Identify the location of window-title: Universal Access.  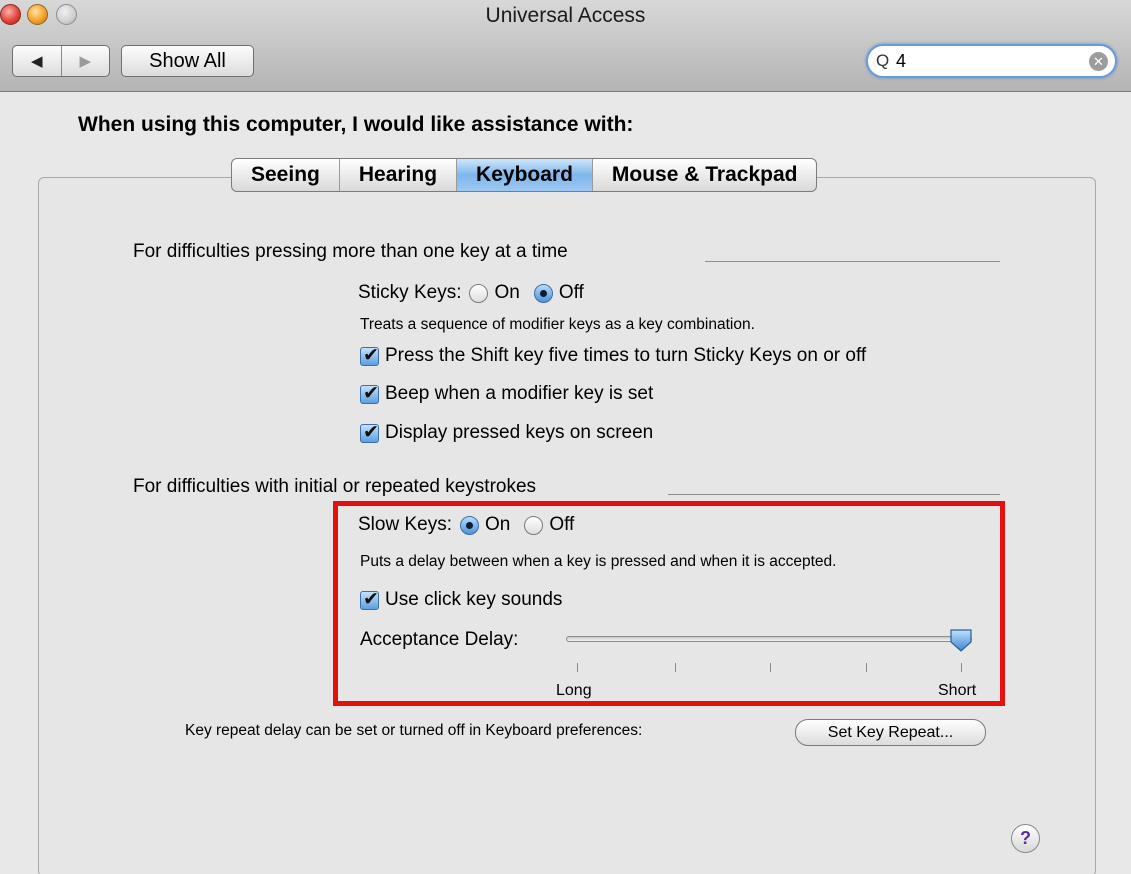
(565, 15).